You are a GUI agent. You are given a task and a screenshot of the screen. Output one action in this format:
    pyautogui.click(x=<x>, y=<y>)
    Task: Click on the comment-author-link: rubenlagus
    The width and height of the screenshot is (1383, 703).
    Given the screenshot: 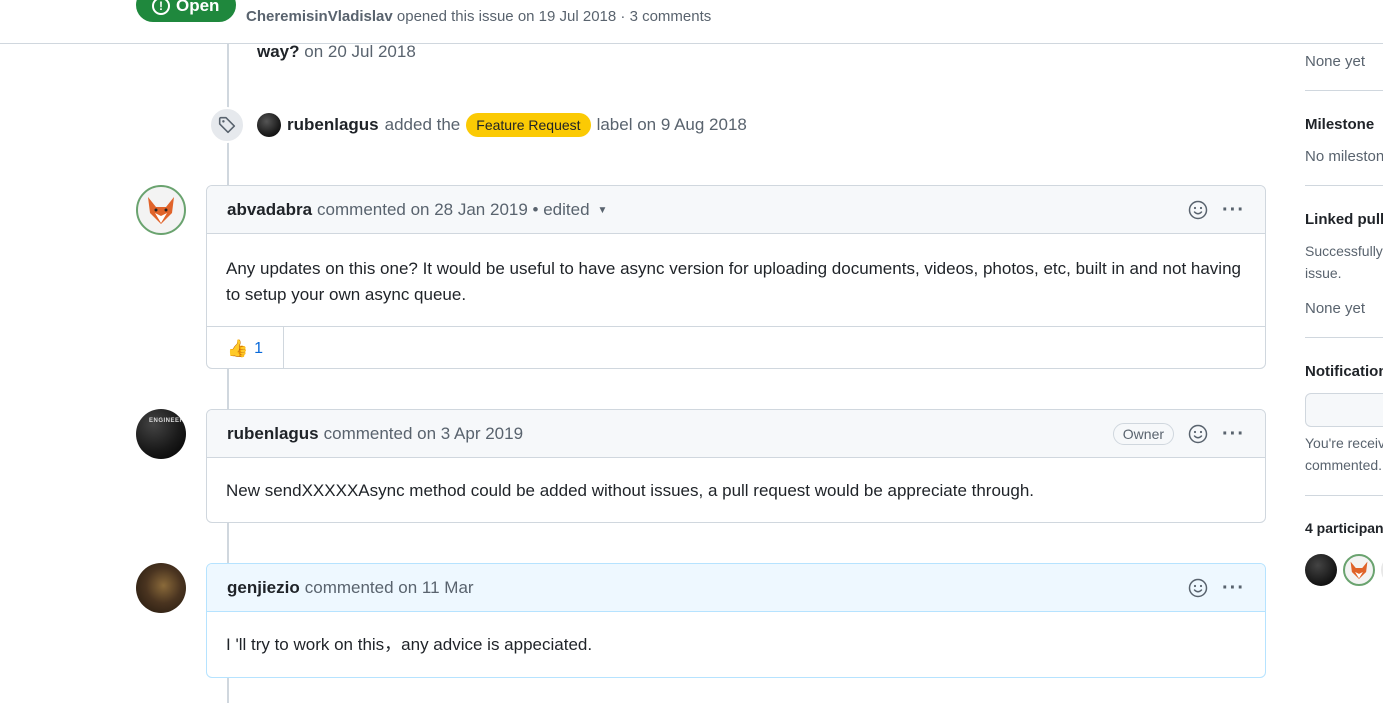 What is the action you would take?
    pyautogui.click(x=273, y=434)
    